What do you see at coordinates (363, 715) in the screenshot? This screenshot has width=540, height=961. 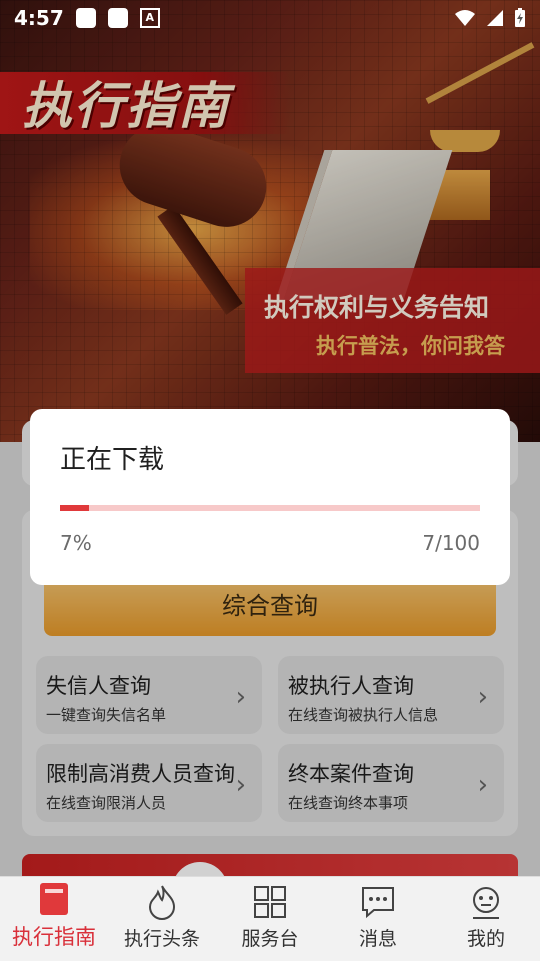 I see `card-subtitle: 在线查询被执行人信息` at bounding box center [363, 715].